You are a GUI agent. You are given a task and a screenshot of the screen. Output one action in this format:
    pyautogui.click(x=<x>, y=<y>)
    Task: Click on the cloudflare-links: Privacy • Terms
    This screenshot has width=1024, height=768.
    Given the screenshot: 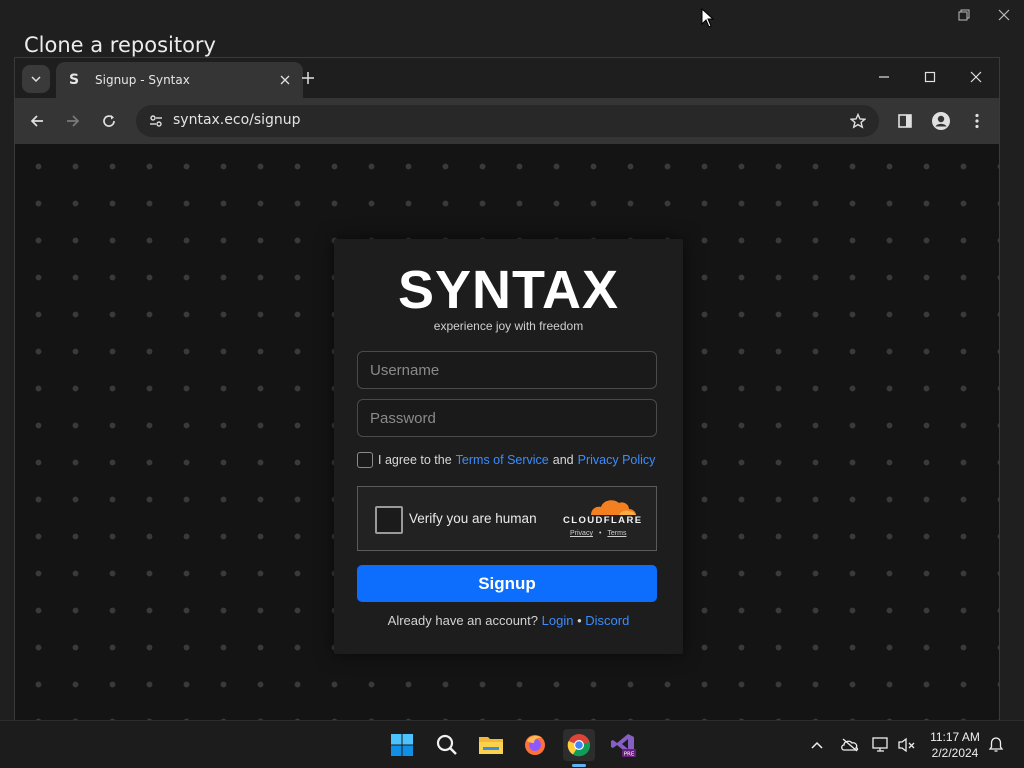 What is the action you would take?
    pyautogui.click(x=598, y=533)
    